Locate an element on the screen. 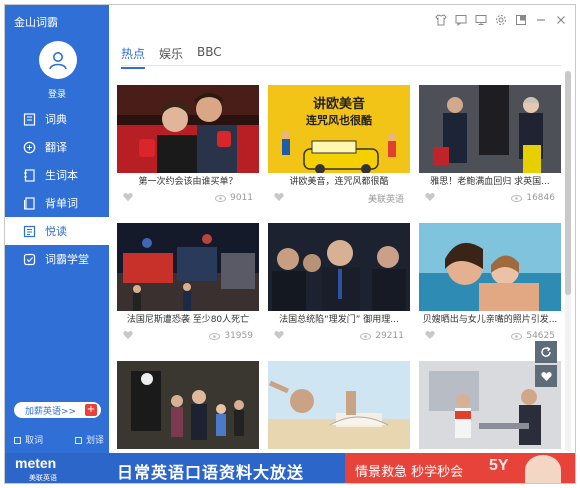 The height and width of the screenshot is (488, 580). article-title: 讲欧美音，连咒风都很酷 is located at coordinates (339, 182).